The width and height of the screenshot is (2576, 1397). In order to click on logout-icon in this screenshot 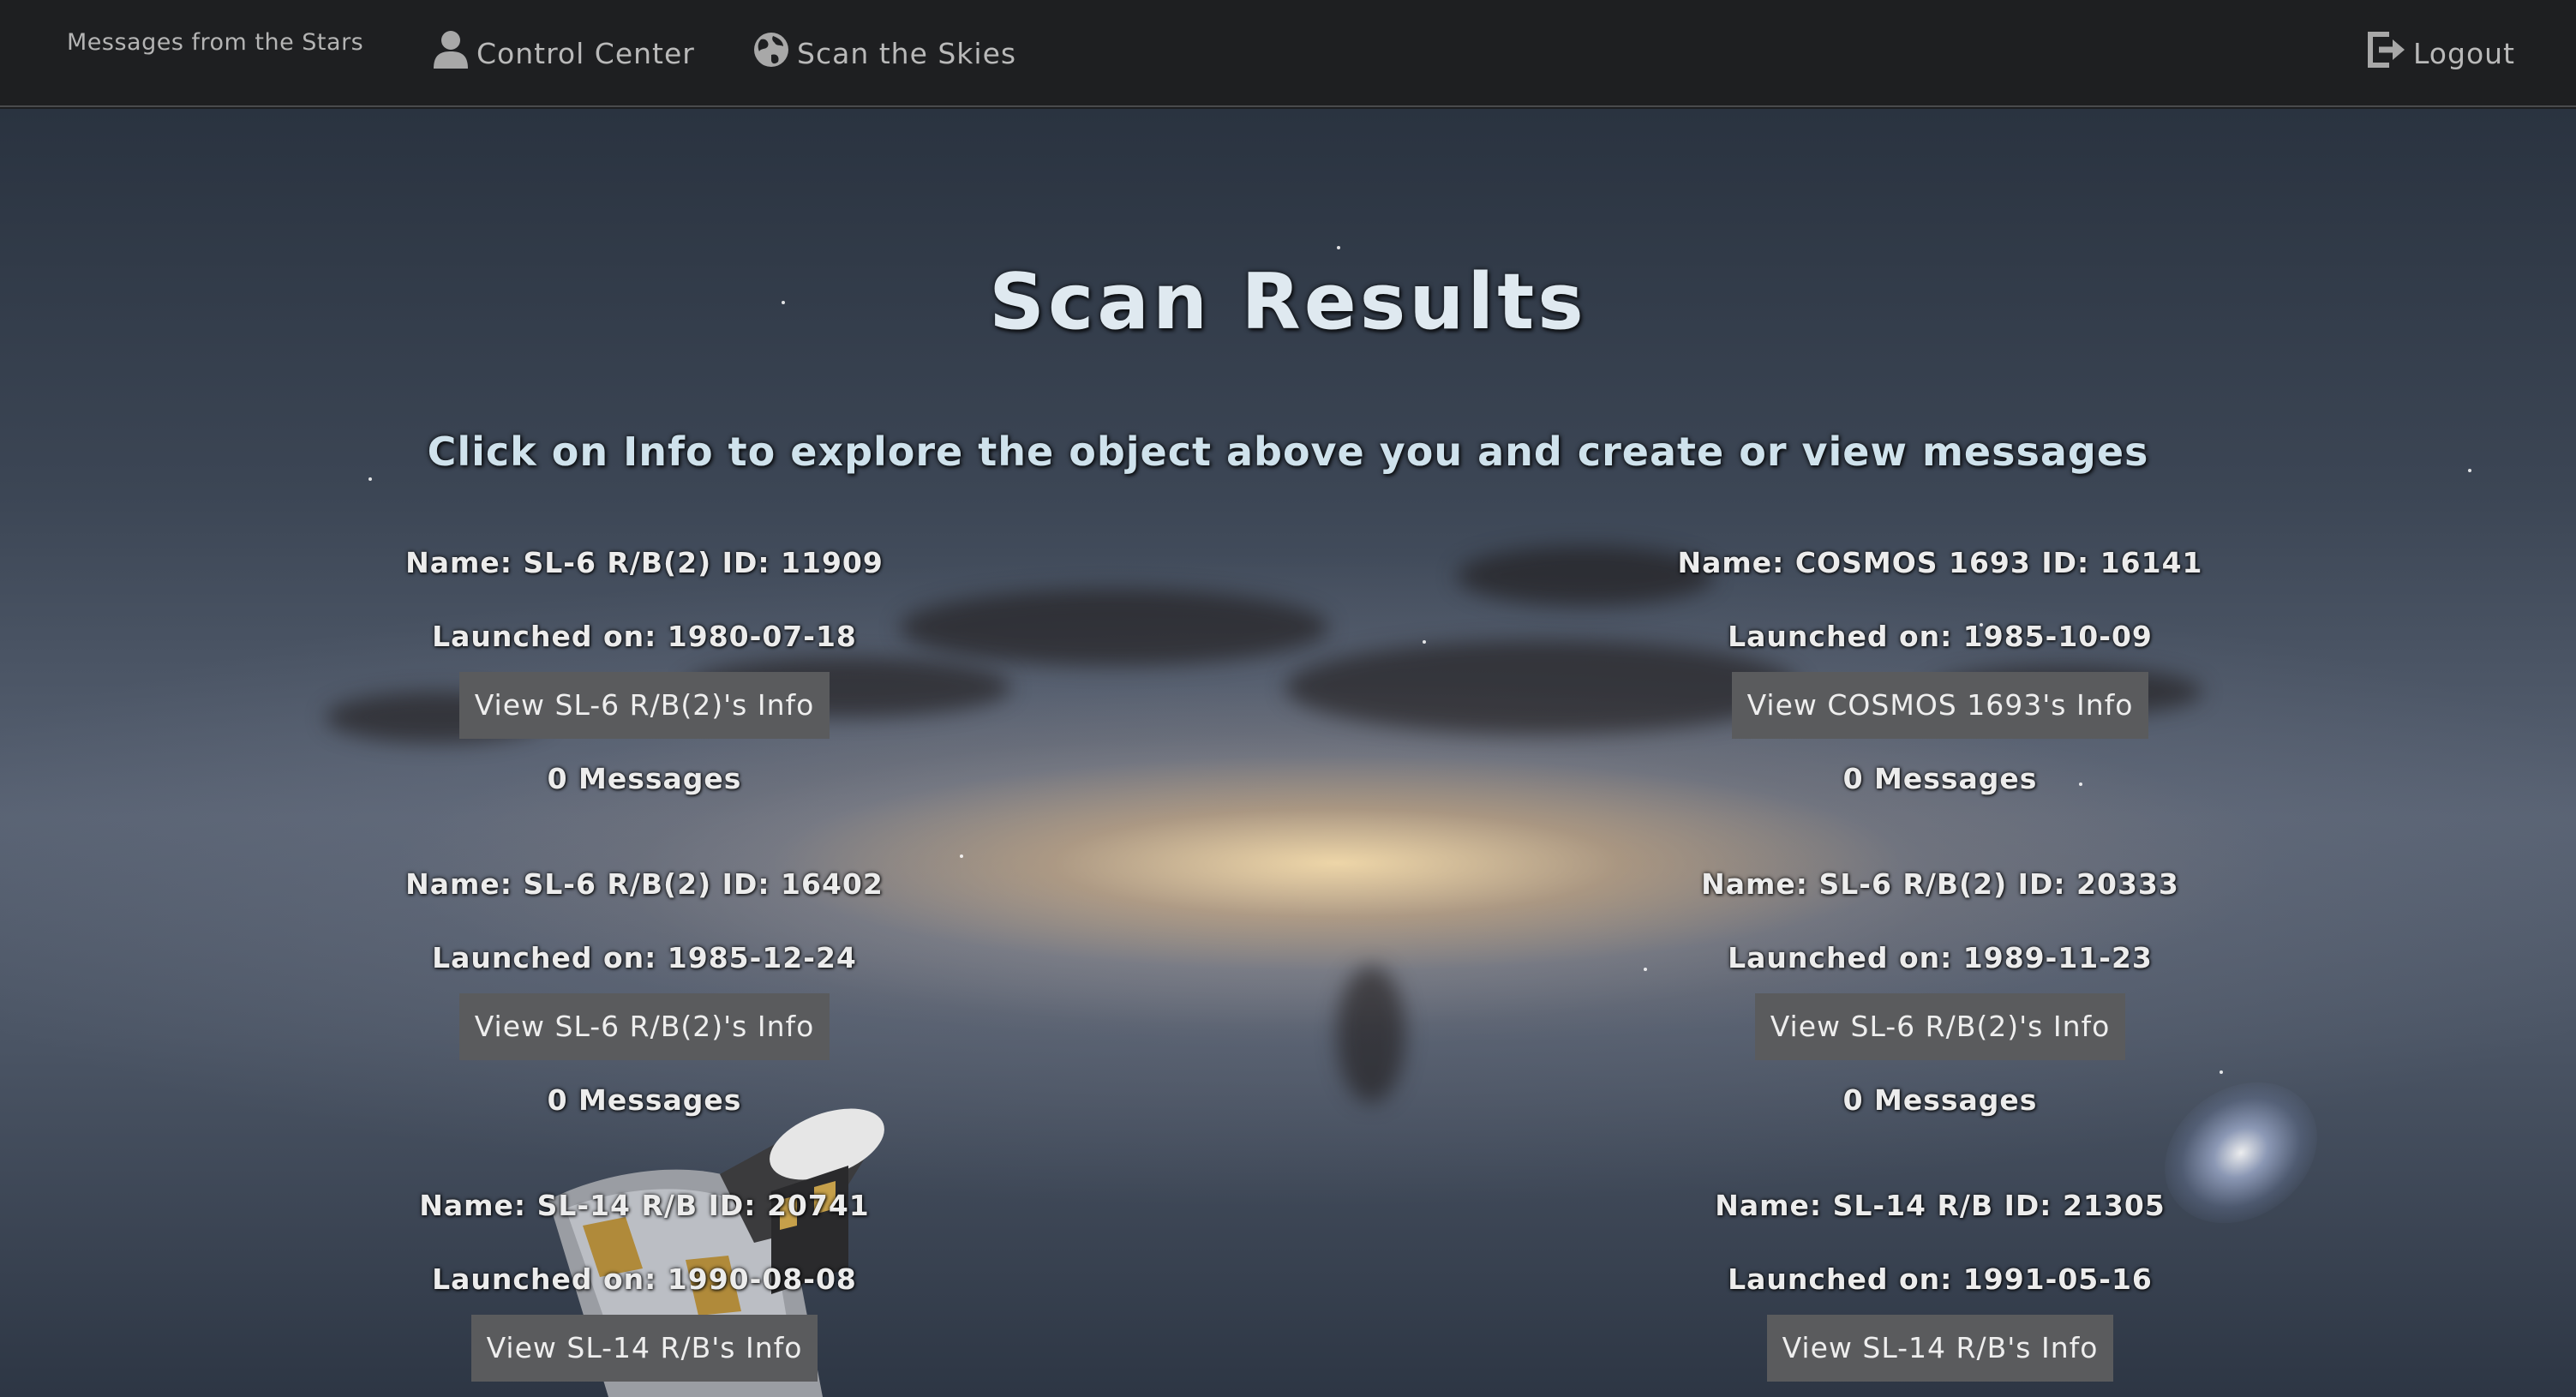, I will do `click(2385, 53)`.